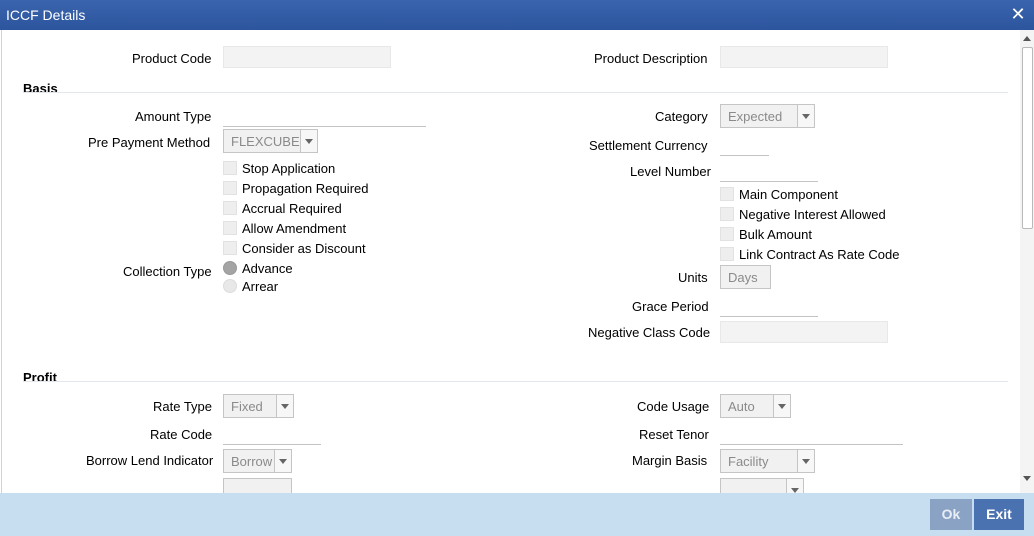 The width and height of the screenshot is (1034, 536). What do you see at coordinates (294, 228) in the screenshot?
I see `allow-amendment-label: Allow Amendment` at bounding box center [294, 228].